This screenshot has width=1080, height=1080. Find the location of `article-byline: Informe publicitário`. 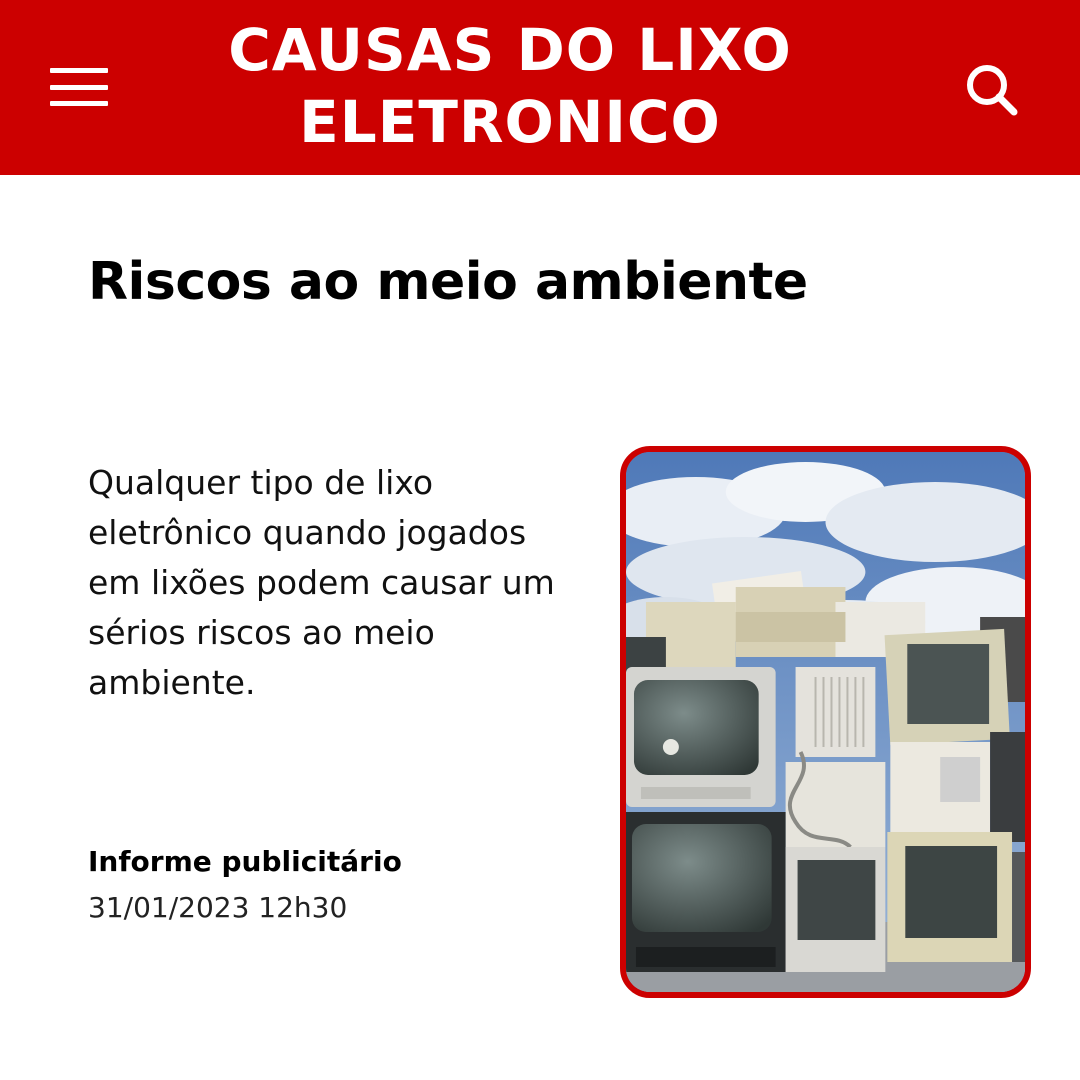

article-byline: Informe publicitário is located at coordinates (245, 861).